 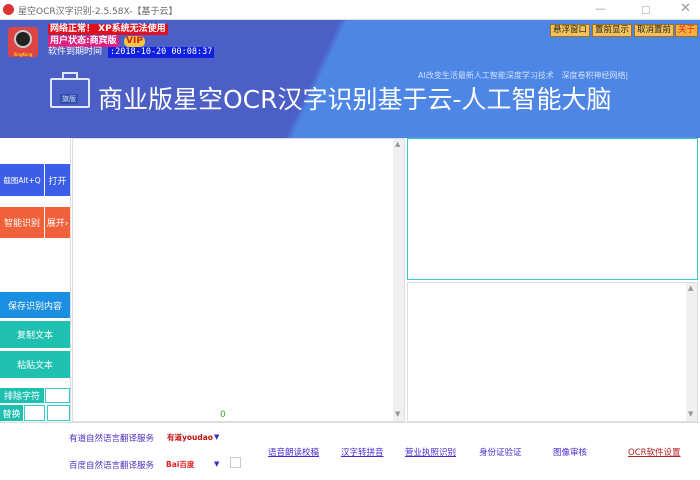 I want to click on save-button: 保存识别内容, so click(x=35, y=305).